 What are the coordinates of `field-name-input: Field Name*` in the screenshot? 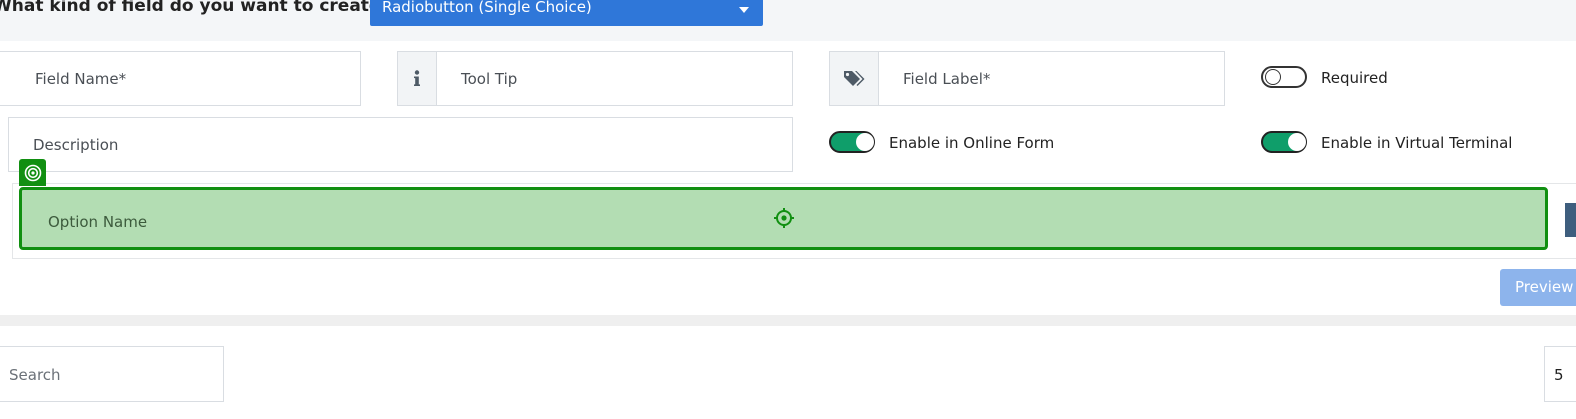 It's located at (180, 78).